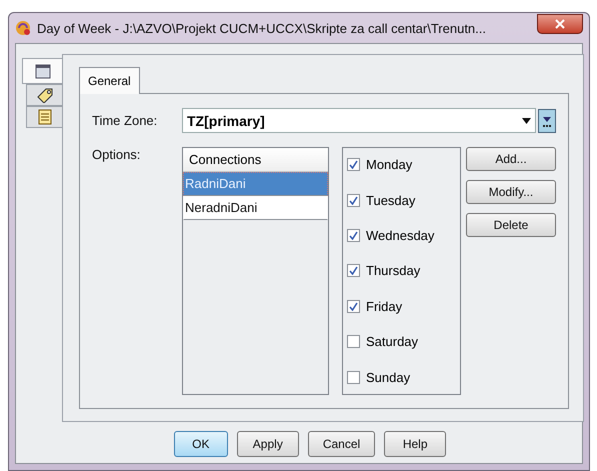  I want to click on day-label: Wednesday, so click(400, 236).